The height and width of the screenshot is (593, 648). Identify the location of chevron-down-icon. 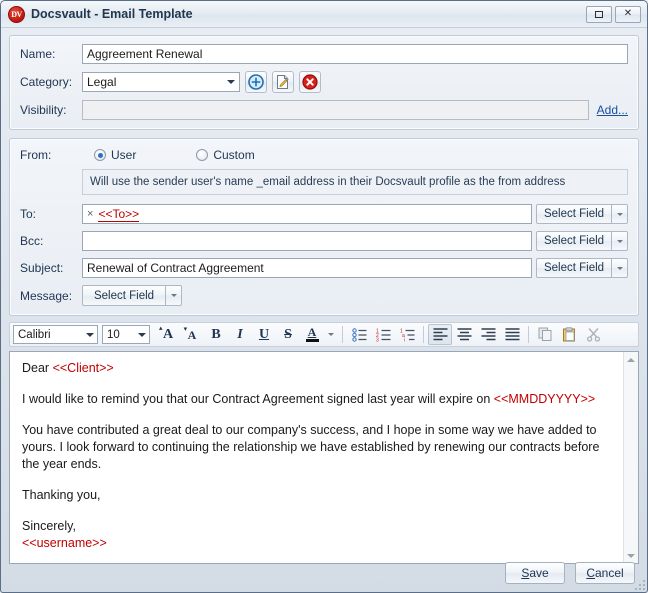
(141, 334).